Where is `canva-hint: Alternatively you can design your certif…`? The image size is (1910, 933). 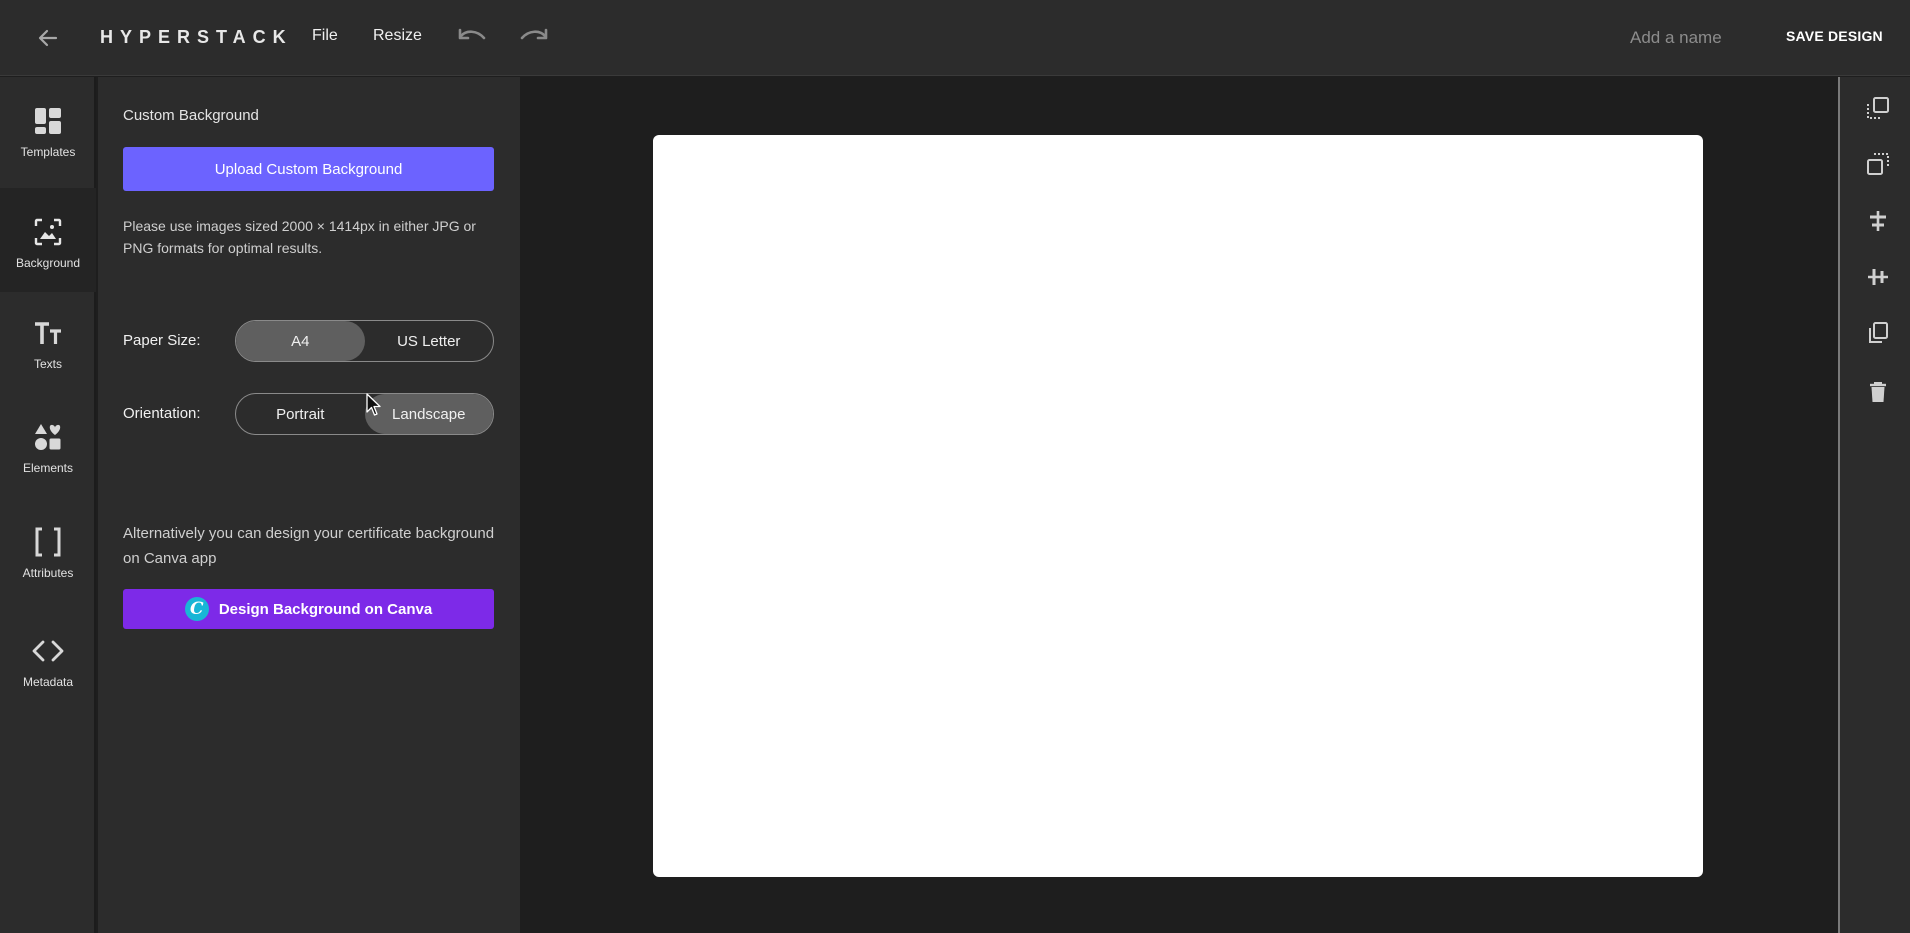 canva-hint: Alternatively you can design your certif… is located at coordinates (309, 546).